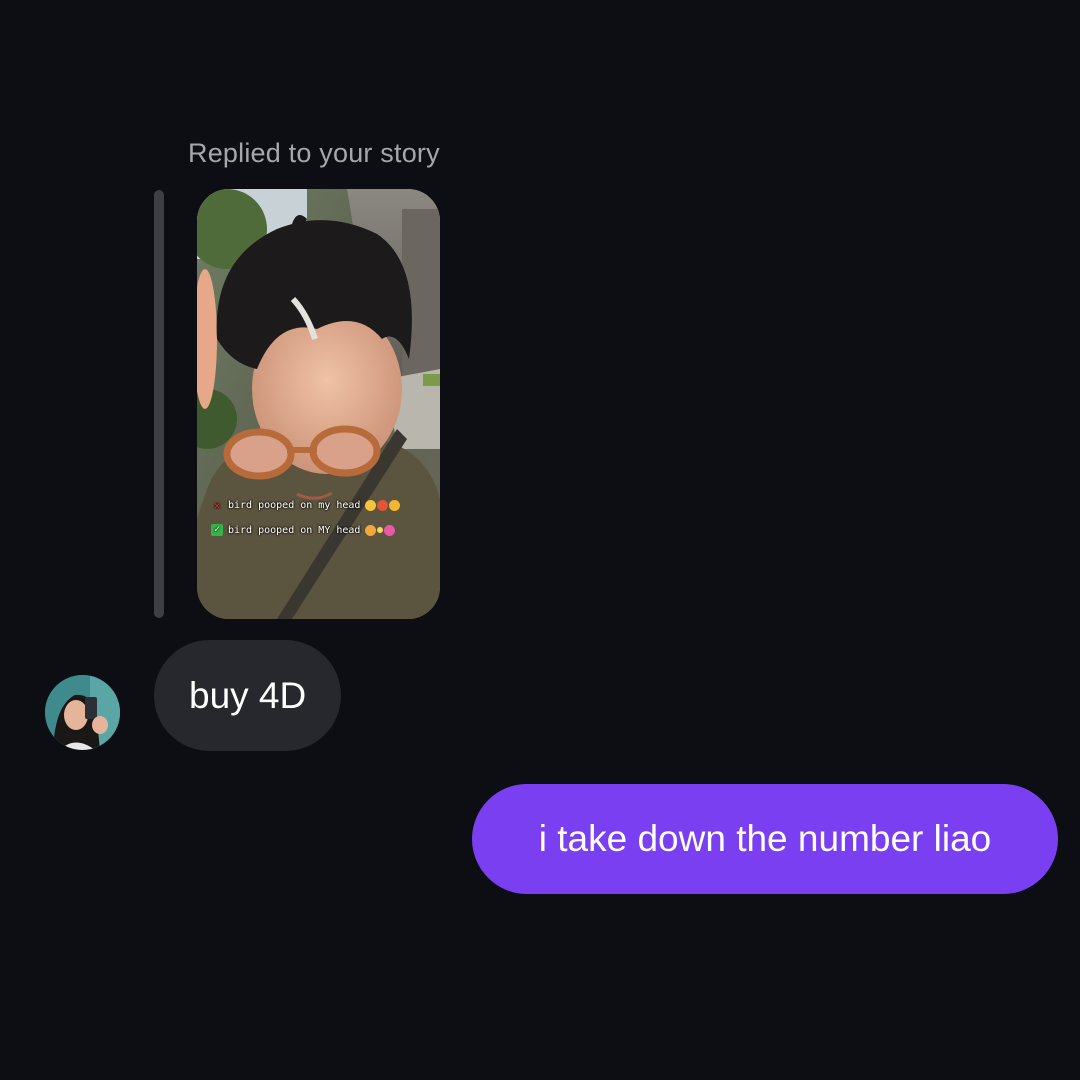 The image size is (1080, 1080). I want to click on angry-emoji-icon, so click(383, 505).